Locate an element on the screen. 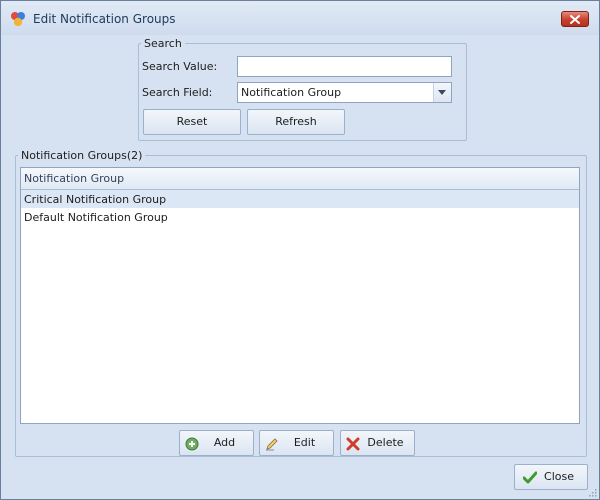  column-header-notification-group: Notification Group is located at coordinates (300, 179).